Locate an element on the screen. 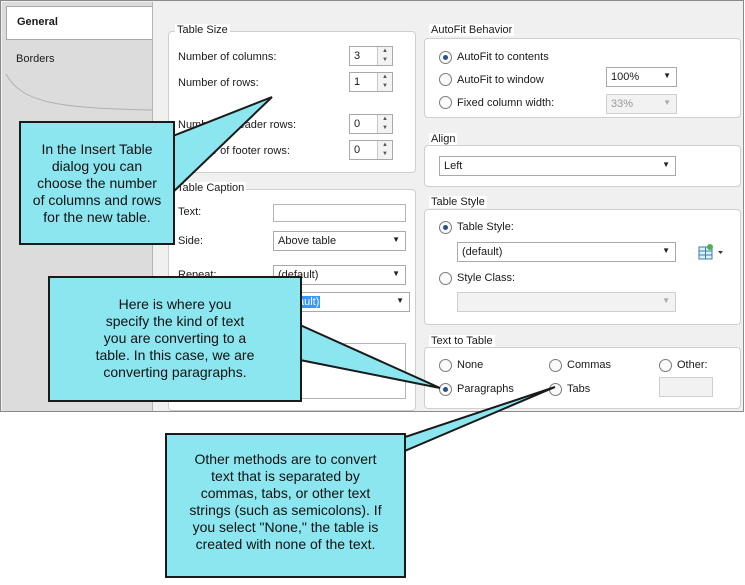 The height and width of the screenshot is (585, 745). style-class-radio is located at coordinates (445, 278).